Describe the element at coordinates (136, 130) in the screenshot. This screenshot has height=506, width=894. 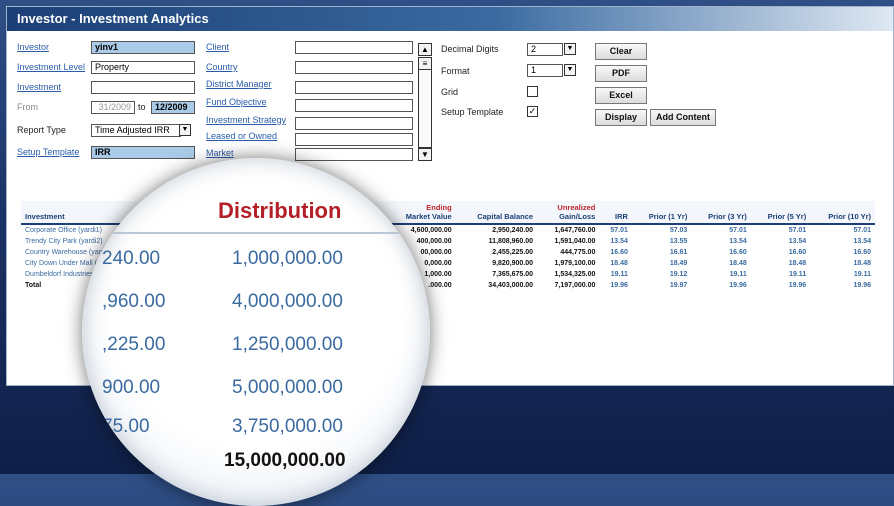
I see `report-type-select: Time Adjusted IRR` at that location.